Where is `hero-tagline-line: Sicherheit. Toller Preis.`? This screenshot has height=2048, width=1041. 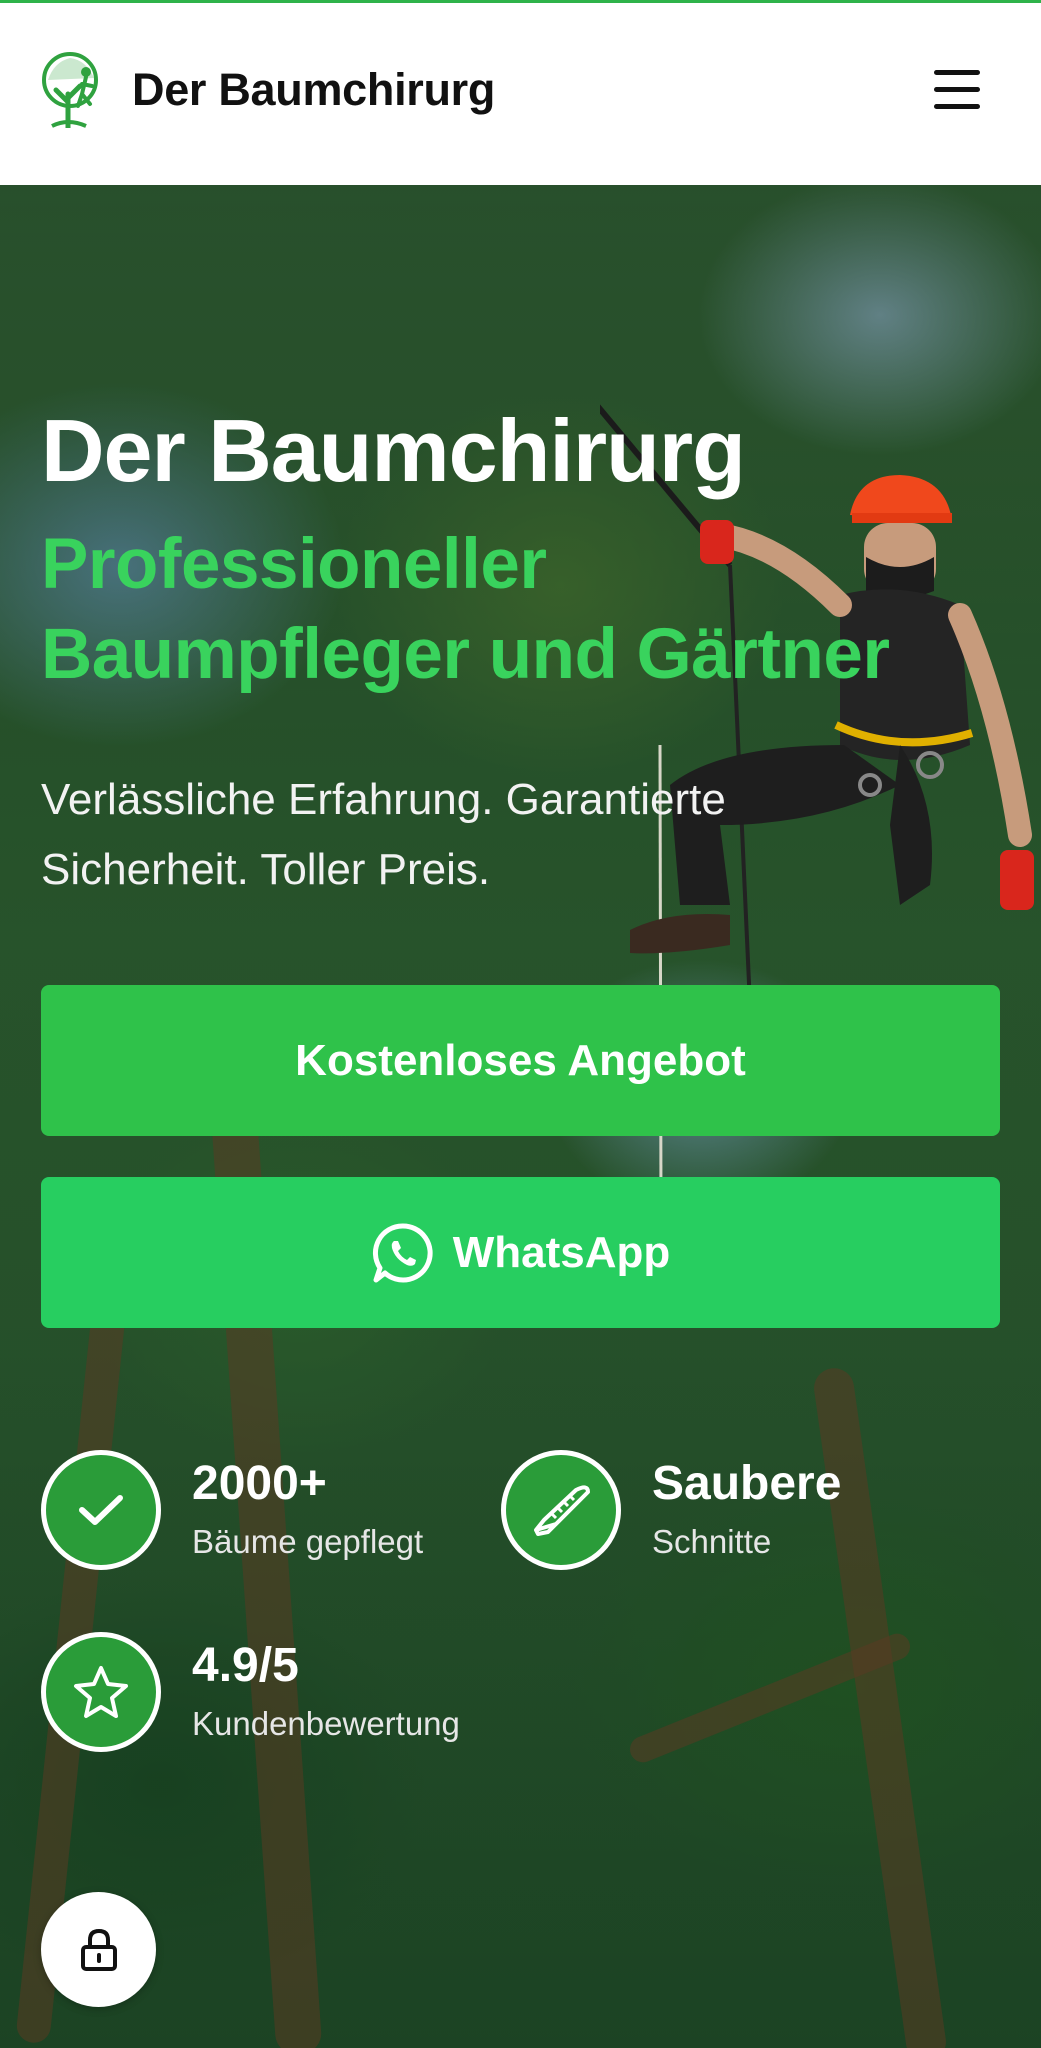 hero-tagline-line: Sicherheit. Toller Preis. is located at coordinates (266, 869).